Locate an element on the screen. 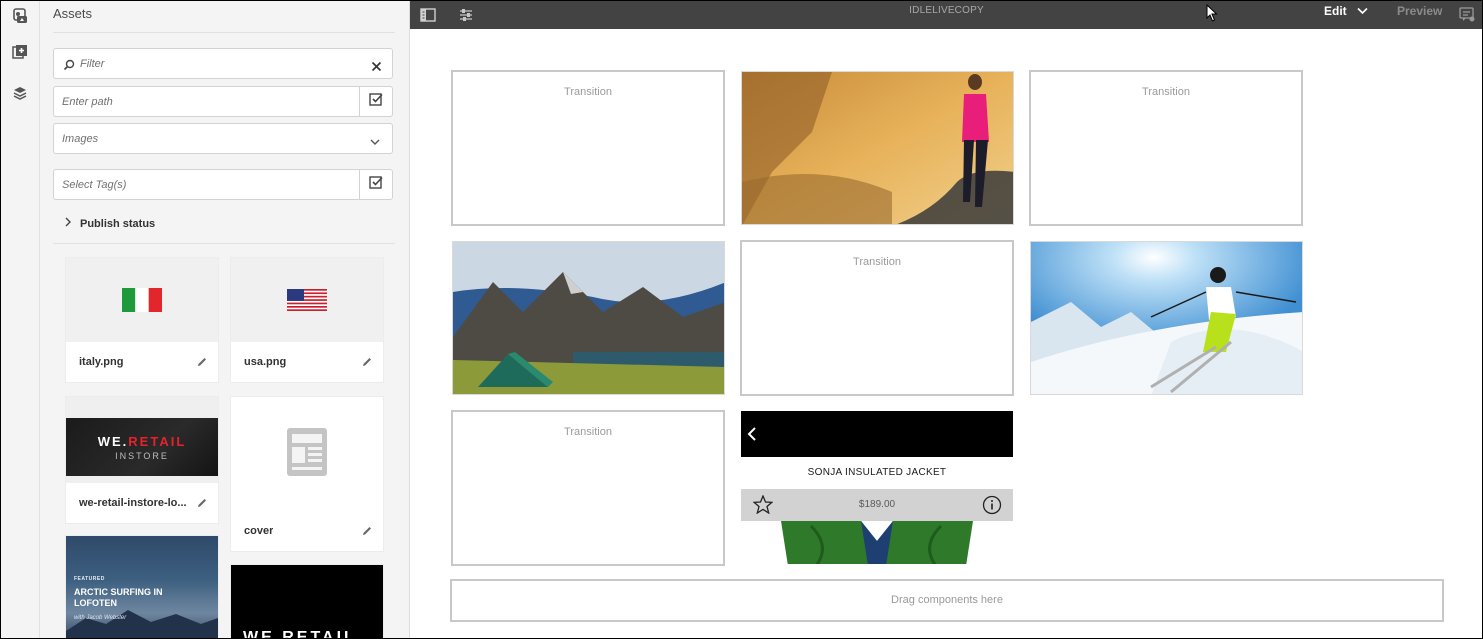  runner-image is located at coordinates (877, 148).